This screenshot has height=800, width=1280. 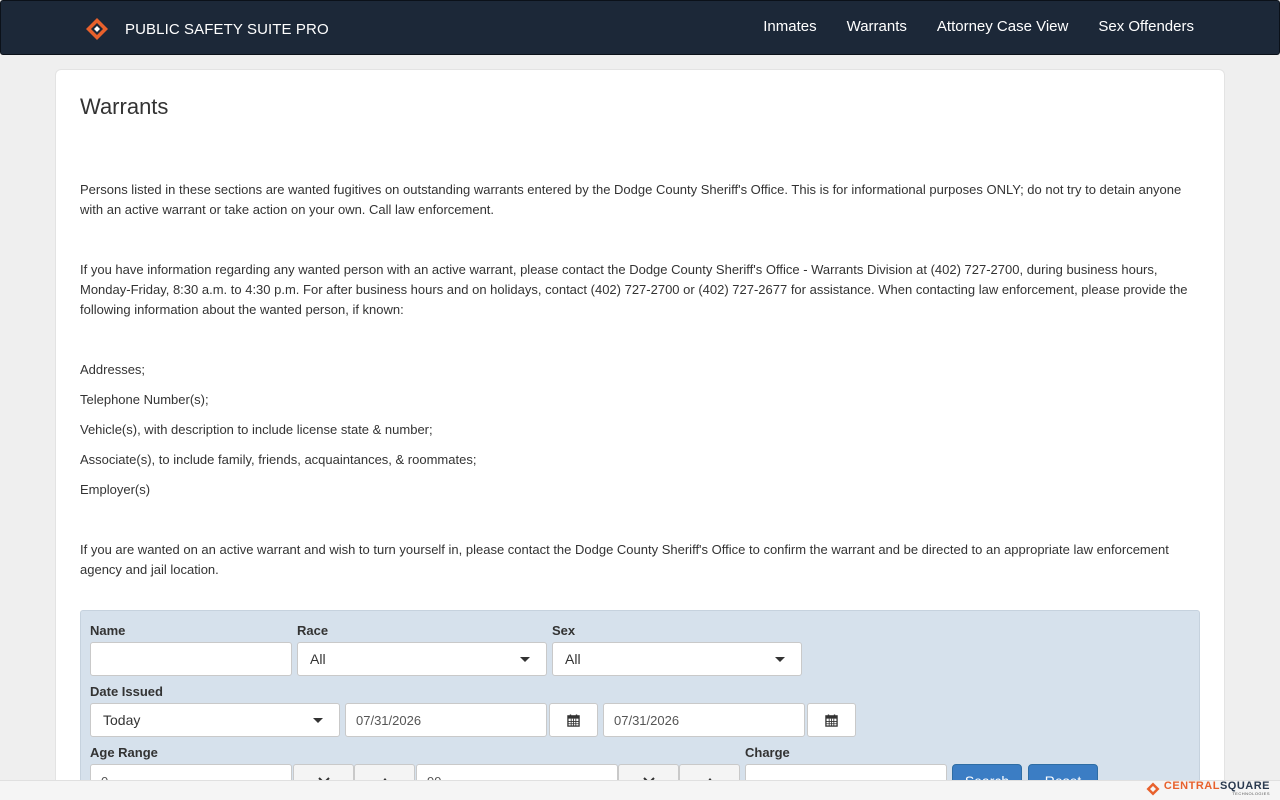 What do you see at coordinates (422, 659) in the screenshot?
I see `race-select: All` at bounding box center [422, 659].